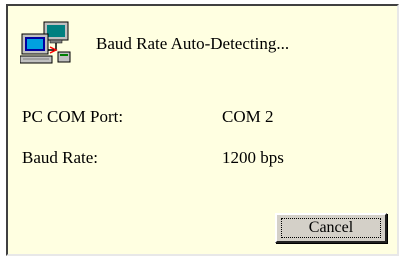 Image resolution: width=411 pixels, height=263 pixels. What do you see at coordinates (253, 157) in the screenshot?
I see `baud-rate-value: 1200 bps` at bounding box center [253, 157].